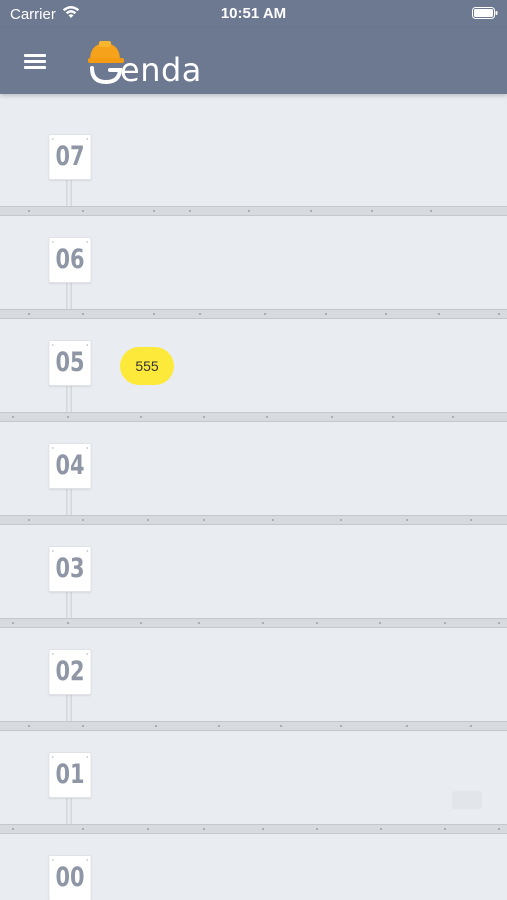 This screenshot has height=900, width=507. I want to click on logo-text: enda, so click(161, 70).